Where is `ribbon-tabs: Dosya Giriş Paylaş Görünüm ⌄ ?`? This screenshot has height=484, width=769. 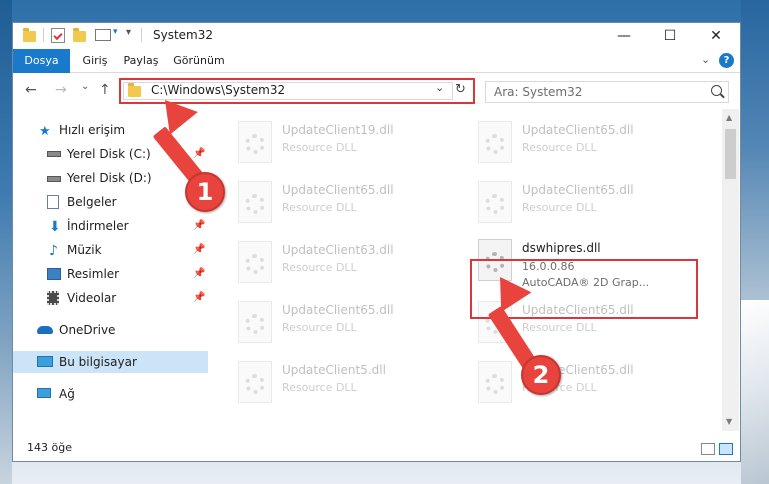 ribbon-tabs: Dosya Giriş Paylaş Görünüm ⌄ ? is located at coordinates (376, 77).